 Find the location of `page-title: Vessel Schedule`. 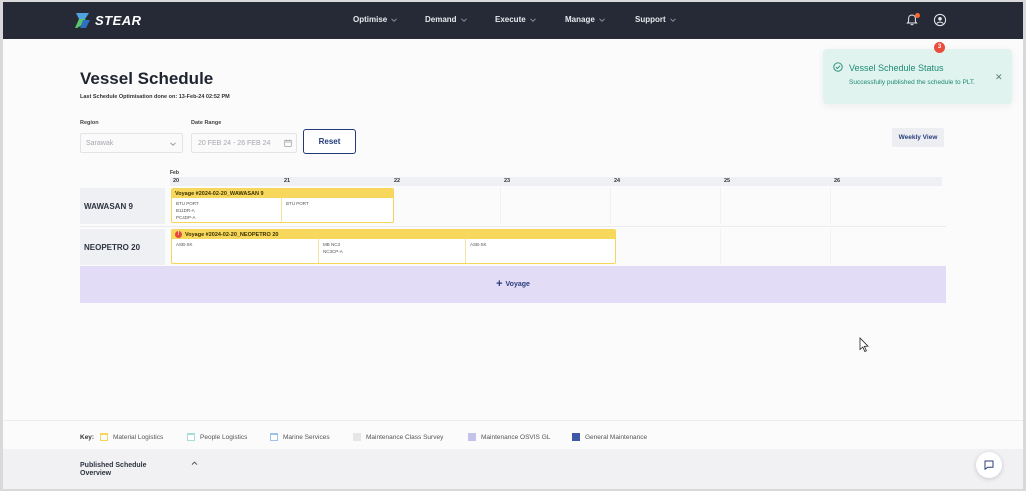

page-title: Vessel Schedule is located at coordinates (147, 78).